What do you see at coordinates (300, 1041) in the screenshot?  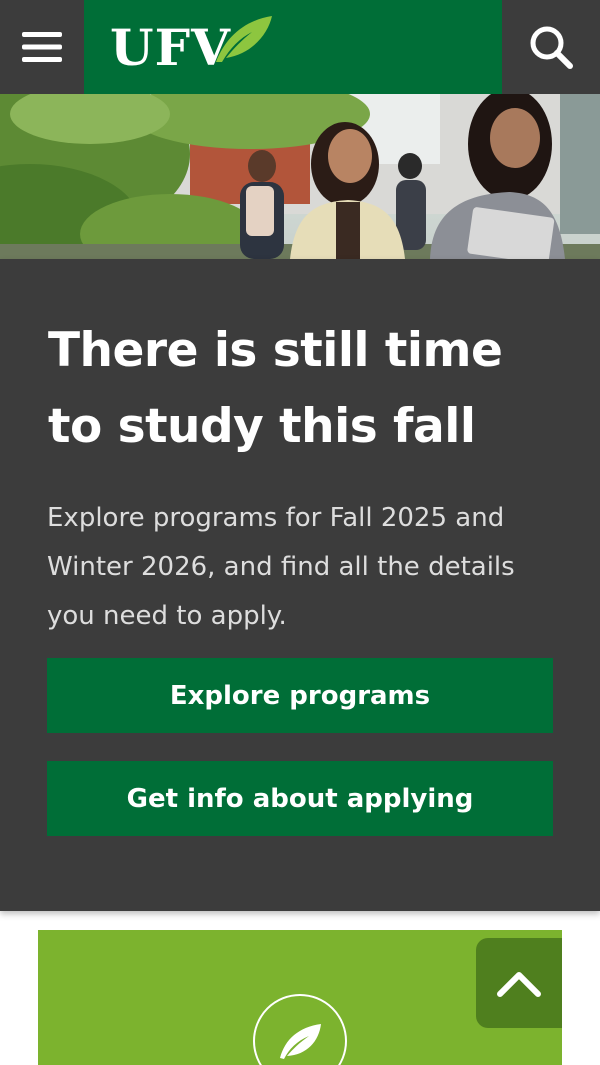 I see `leaf-icon` at bounding box center [300, 1041].